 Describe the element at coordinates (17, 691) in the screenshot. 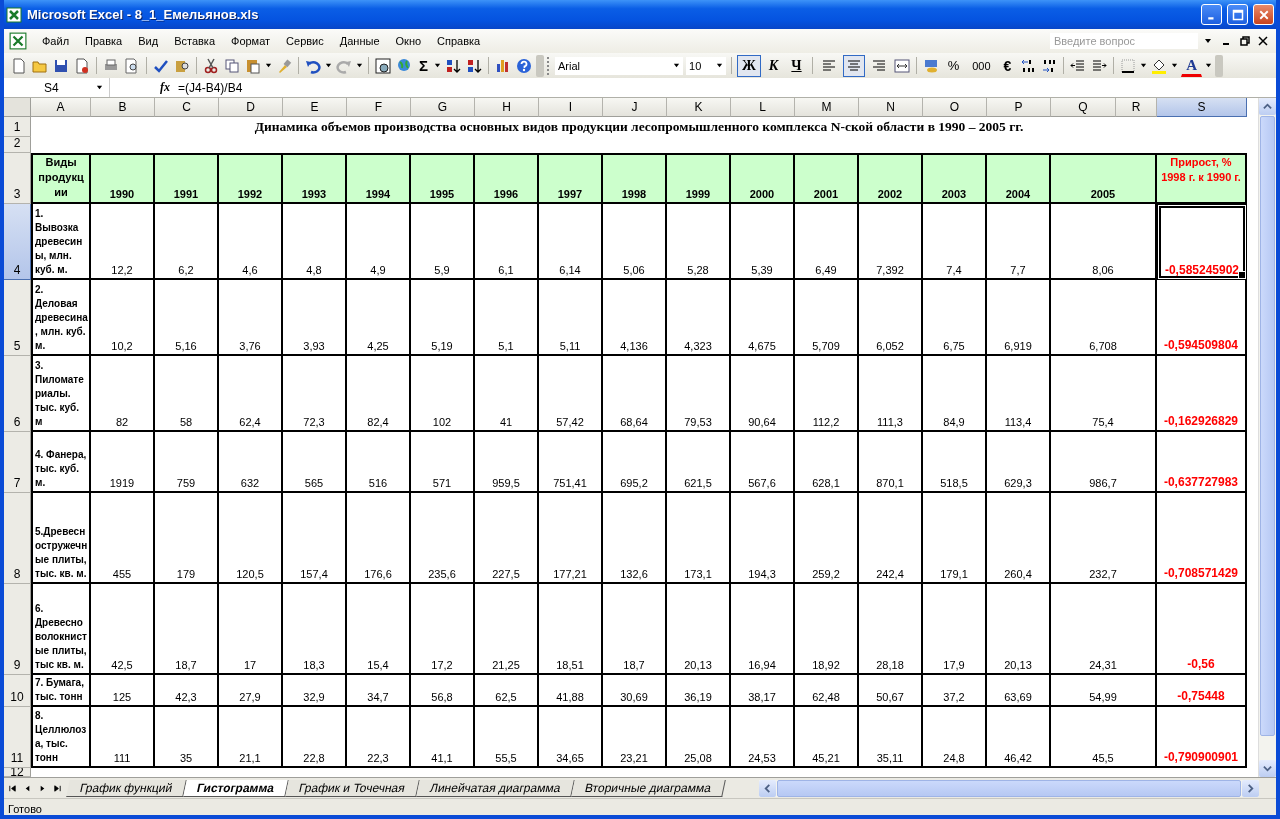

I see `row-header: 10` at that location.